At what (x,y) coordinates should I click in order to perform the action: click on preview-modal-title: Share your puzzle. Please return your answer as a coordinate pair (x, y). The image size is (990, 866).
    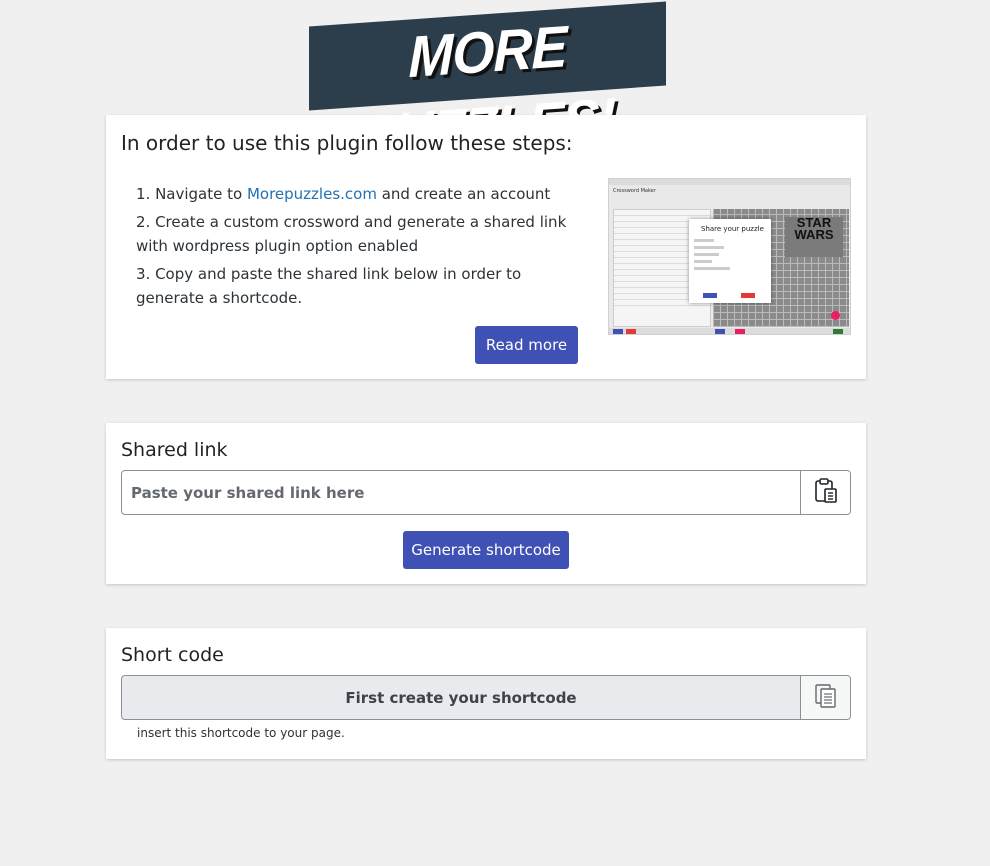
    Looking at the image, I should click on (732, 229).